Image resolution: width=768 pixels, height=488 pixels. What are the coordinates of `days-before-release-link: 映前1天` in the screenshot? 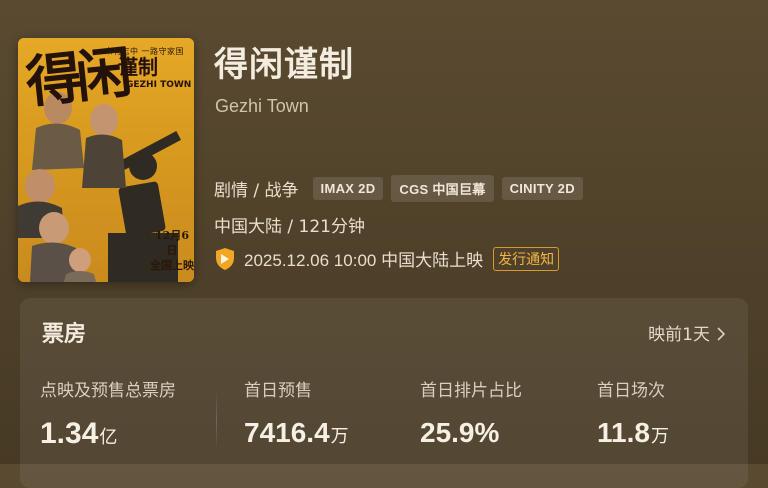 It's located at (687, 332).